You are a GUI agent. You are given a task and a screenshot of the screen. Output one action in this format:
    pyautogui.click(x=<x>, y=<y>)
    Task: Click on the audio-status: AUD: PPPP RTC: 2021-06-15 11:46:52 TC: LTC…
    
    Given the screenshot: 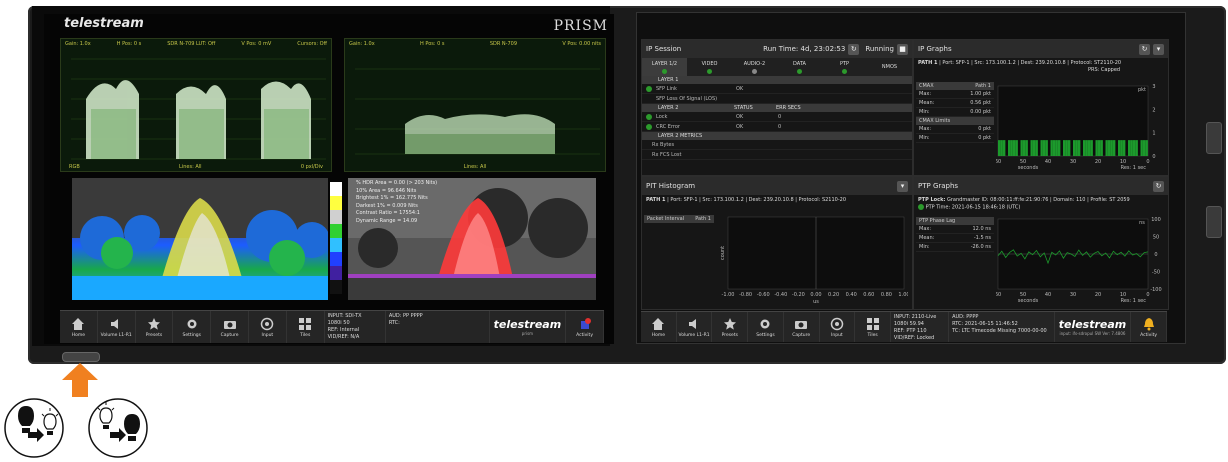 What is the action you would take?
    pyautogui.click(x=1002, y=327)
    